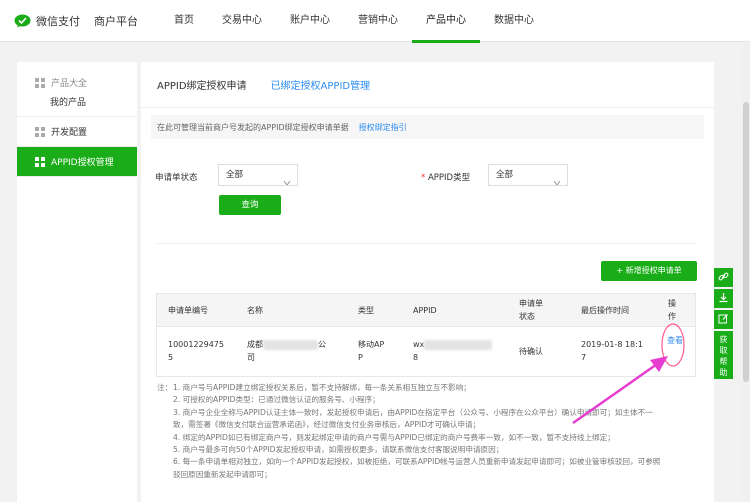  I want to click on appid-type-select-value: 全部, so click(505, 175).